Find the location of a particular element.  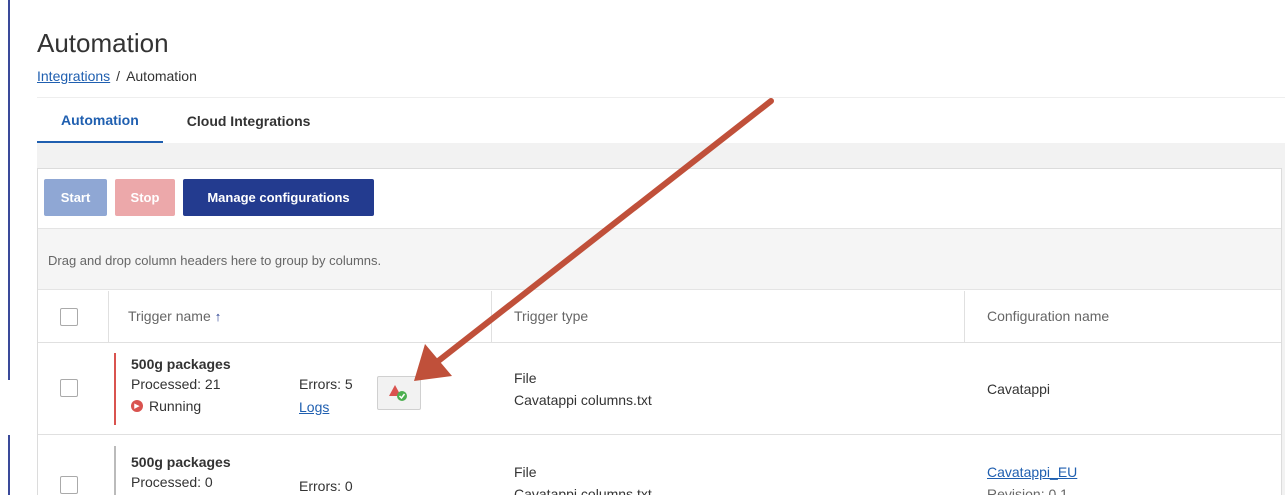

status-running: ▶ Running is located at coordinates (166, 406).